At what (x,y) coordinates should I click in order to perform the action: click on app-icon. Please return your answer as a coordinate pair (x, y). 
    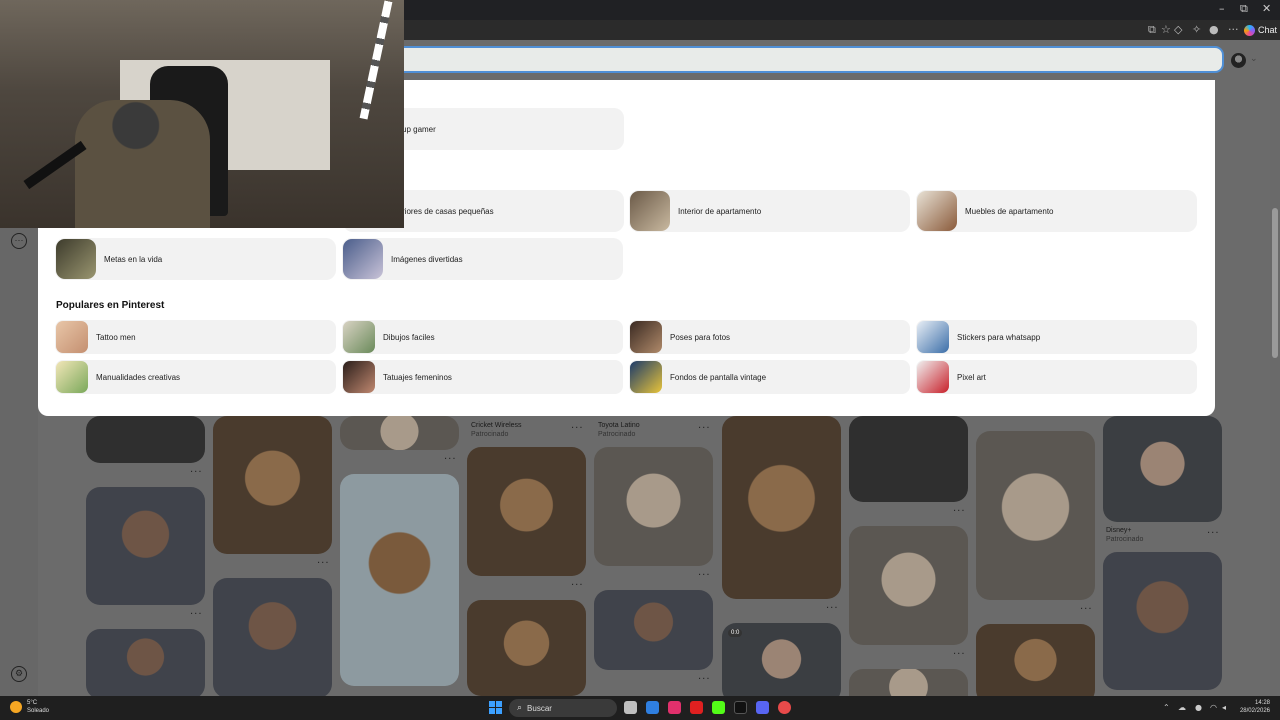
    Looking at the image, I should click on (784, 707).